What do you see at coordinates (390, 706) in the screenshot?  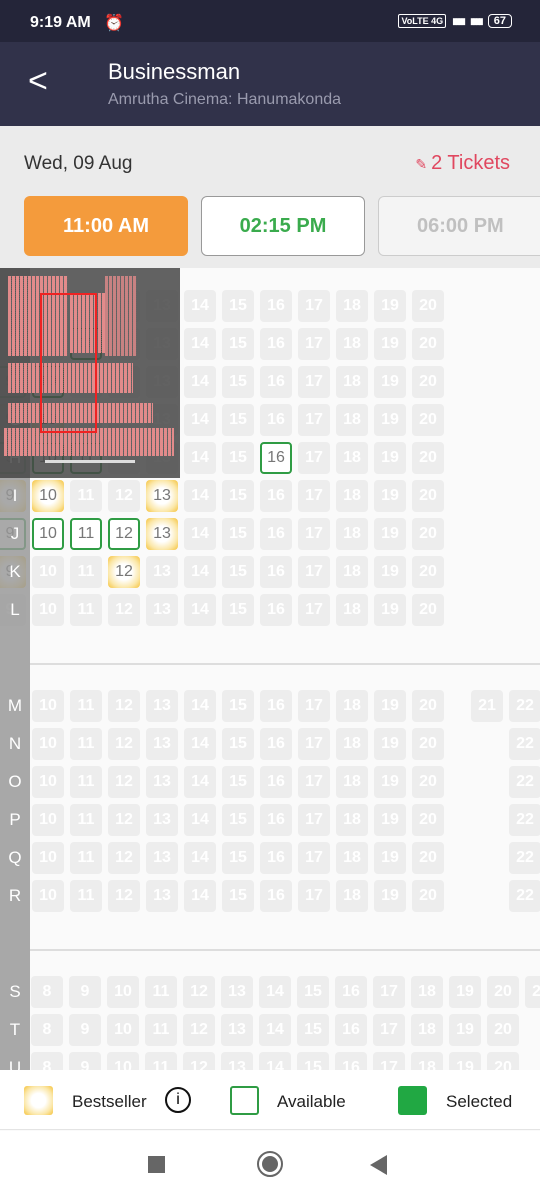 I see `seat-M19: 19` at bounding box center [390, 706].